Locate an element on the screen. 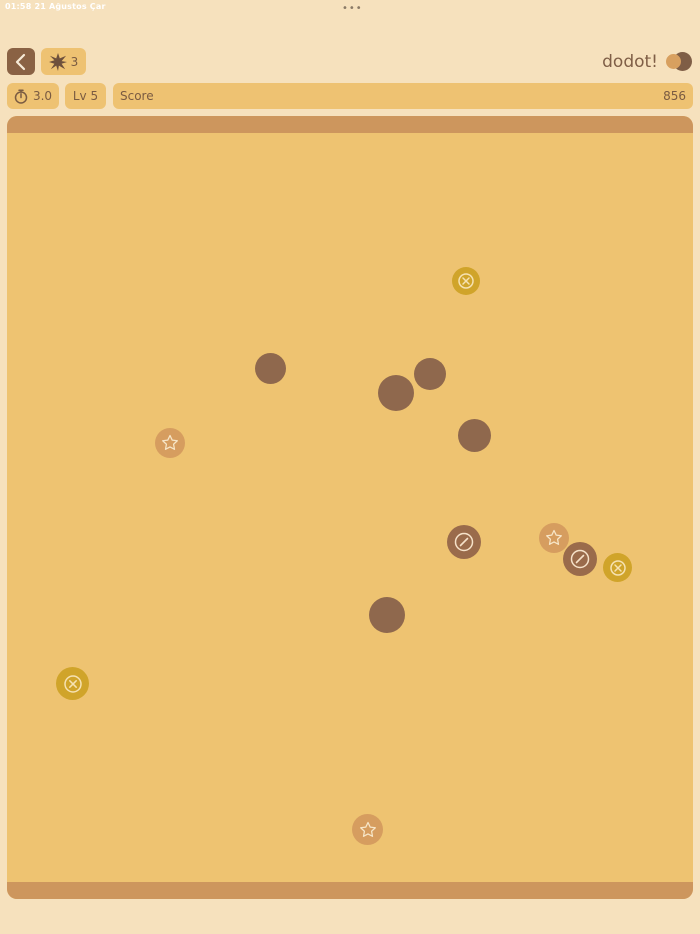 The width and height of the screenshot is (700, 934). back-button is located at coordinates (21, 61).